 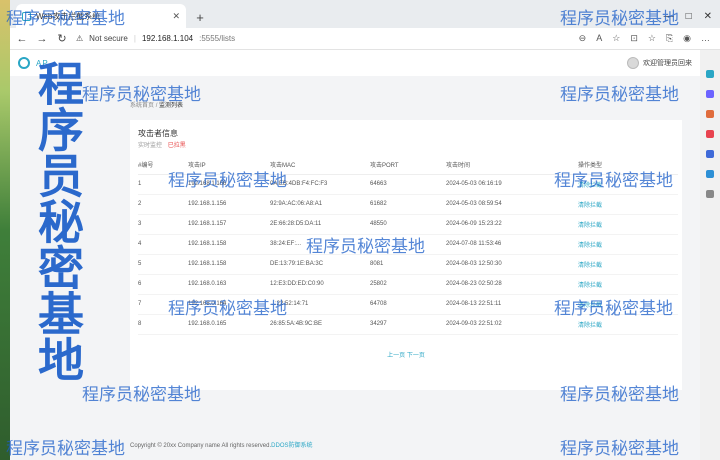 I want to click on warning-icon: ⚠, so click(x=80, y=38).